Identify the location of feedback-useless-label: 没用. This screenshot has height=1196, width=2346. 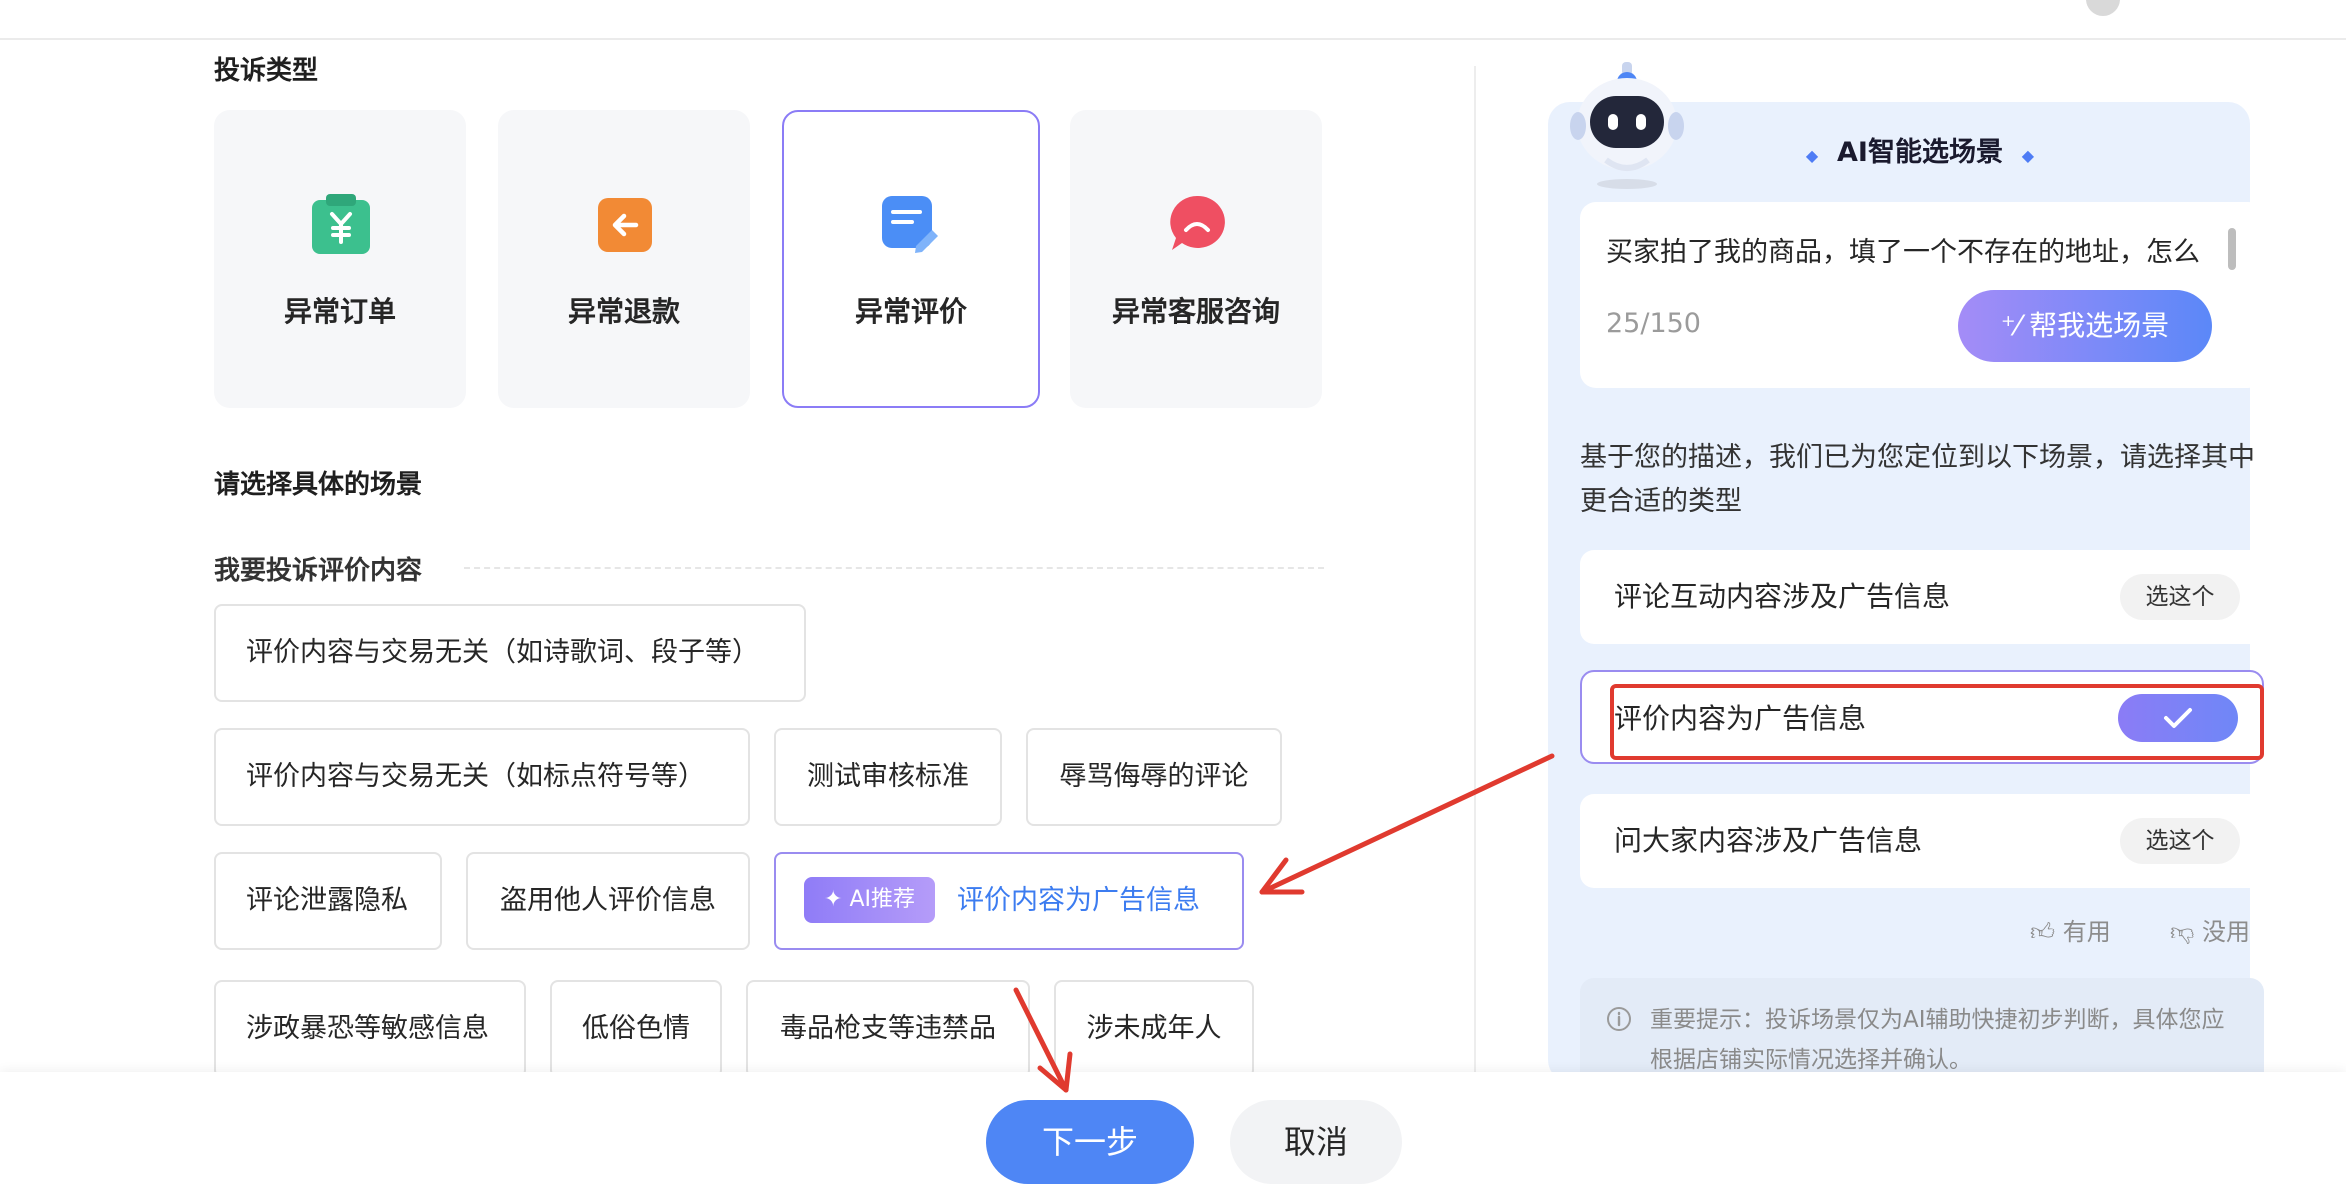
(2226, 932).